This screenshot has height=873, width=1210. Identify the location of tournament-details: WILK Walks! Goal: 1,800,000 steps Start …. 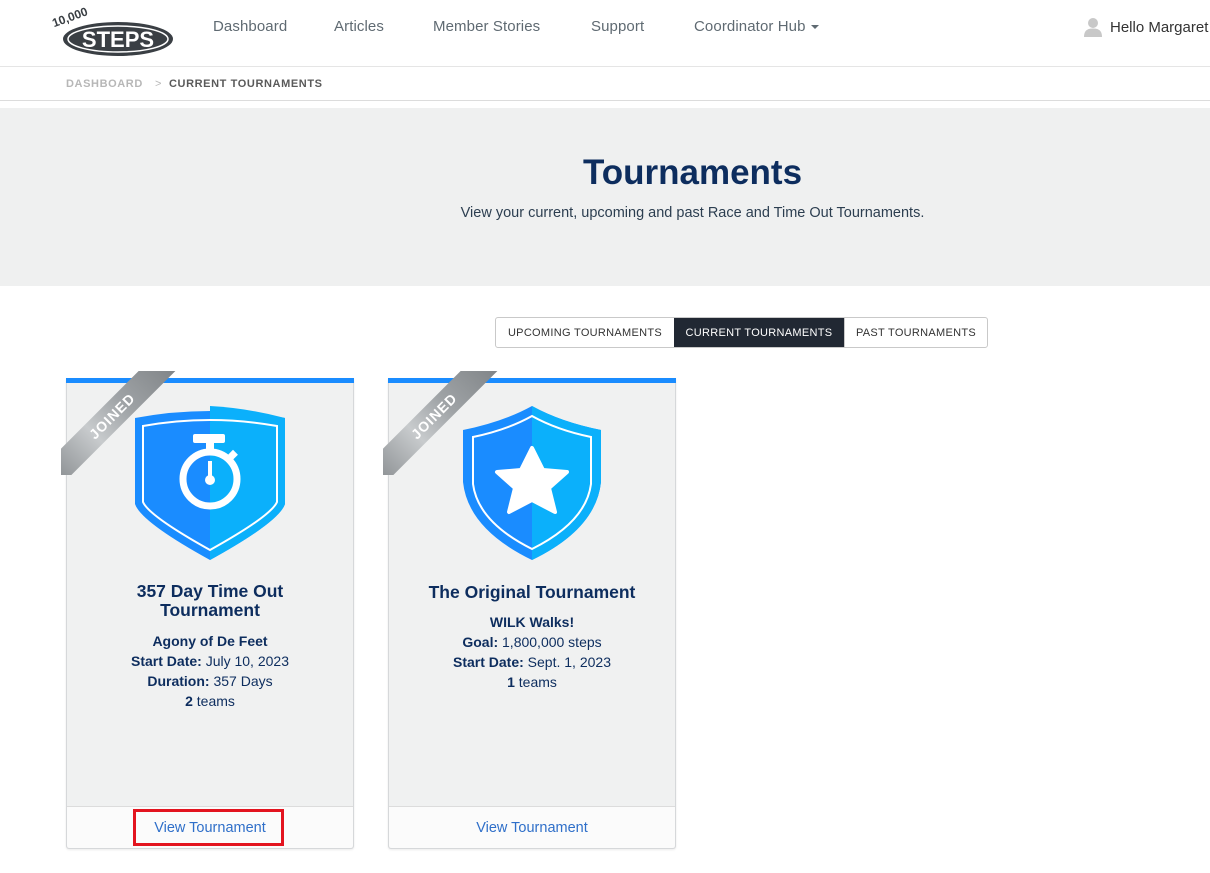
(532, 652).